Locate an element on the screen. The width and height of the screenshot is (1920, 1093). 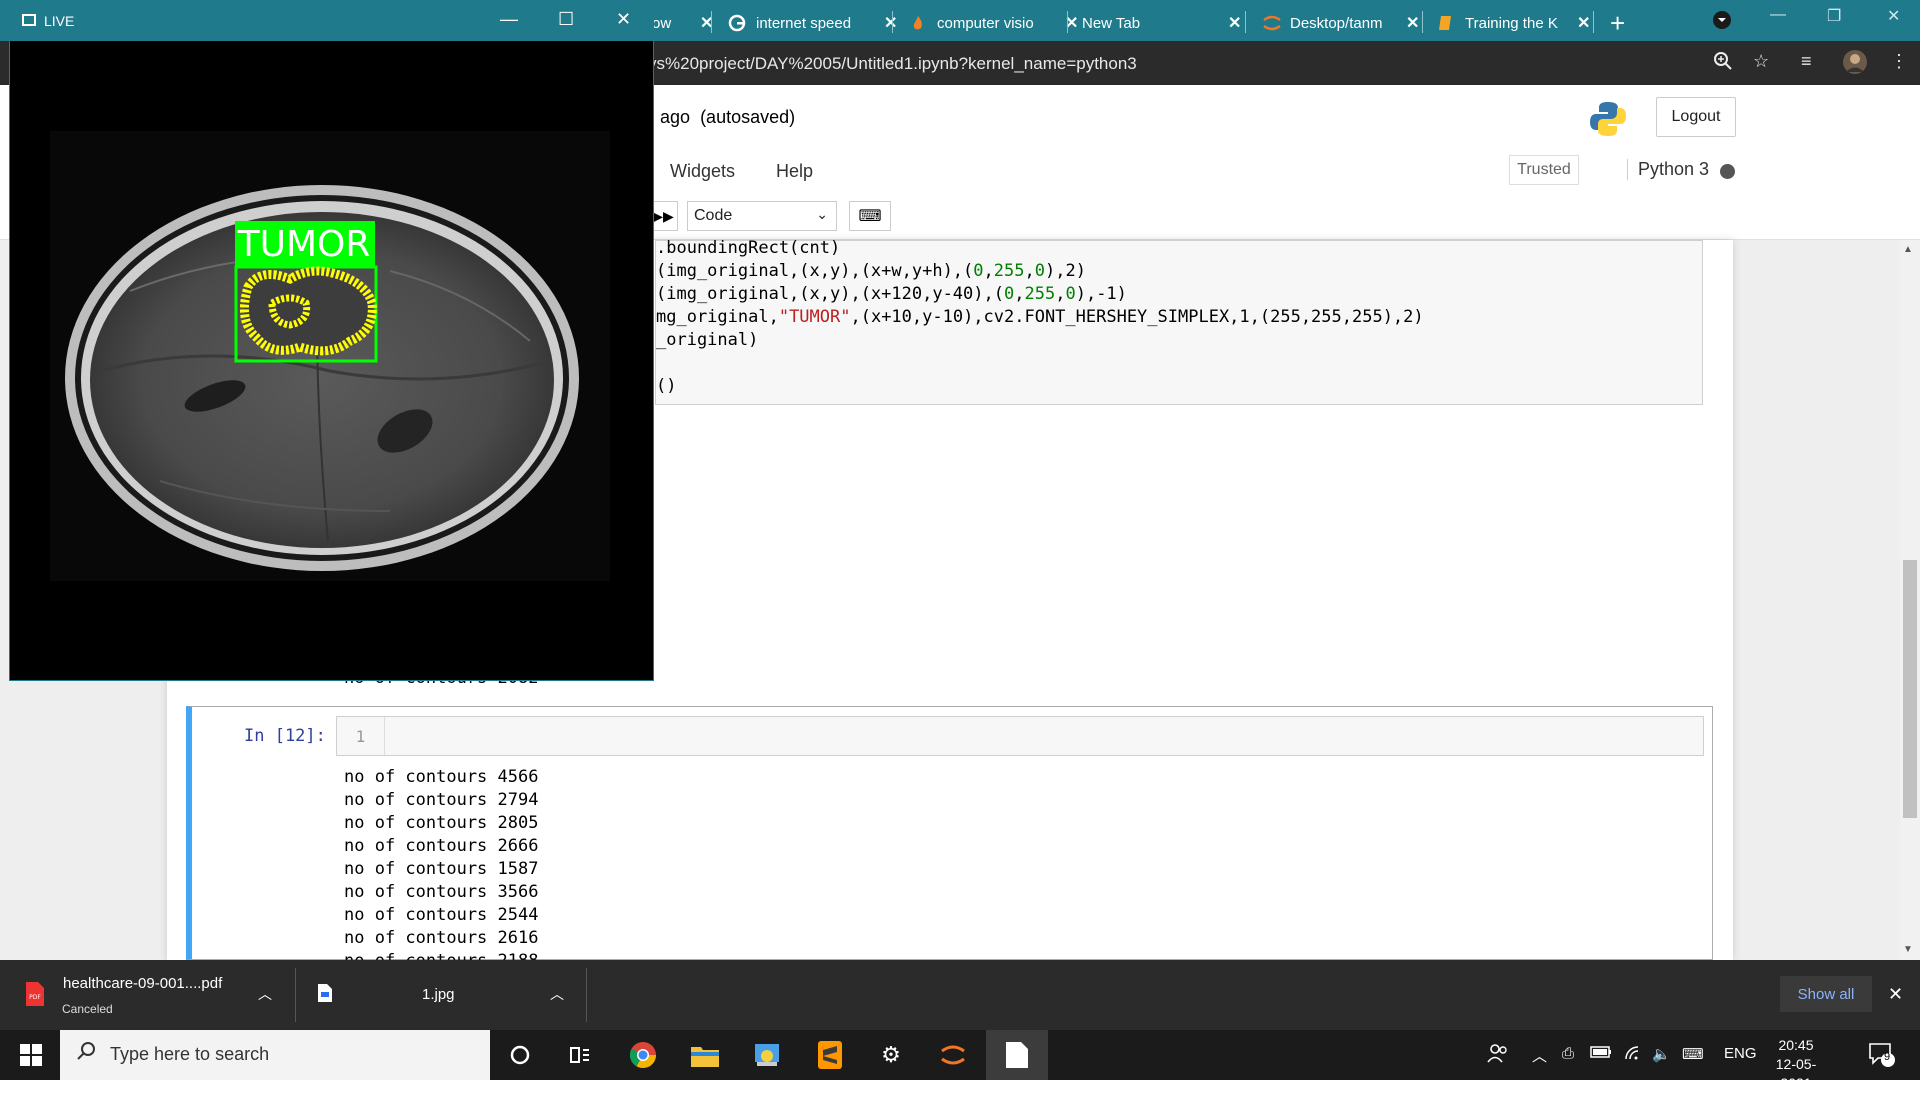
svg-text: PDF is located at coordinates (35, 997).